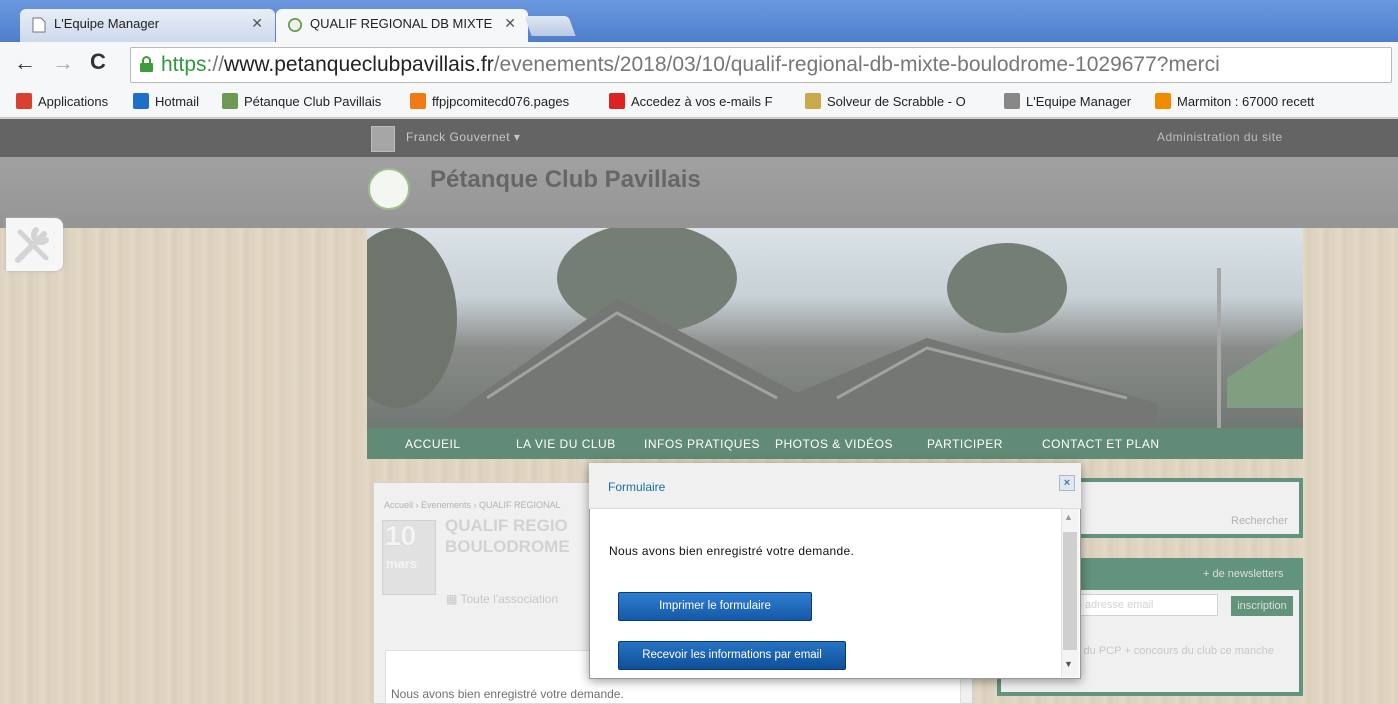  Describe the element at coordinates (1068, 517) in the screenshot. I see `scroll-up-icon: ▲` at that location.